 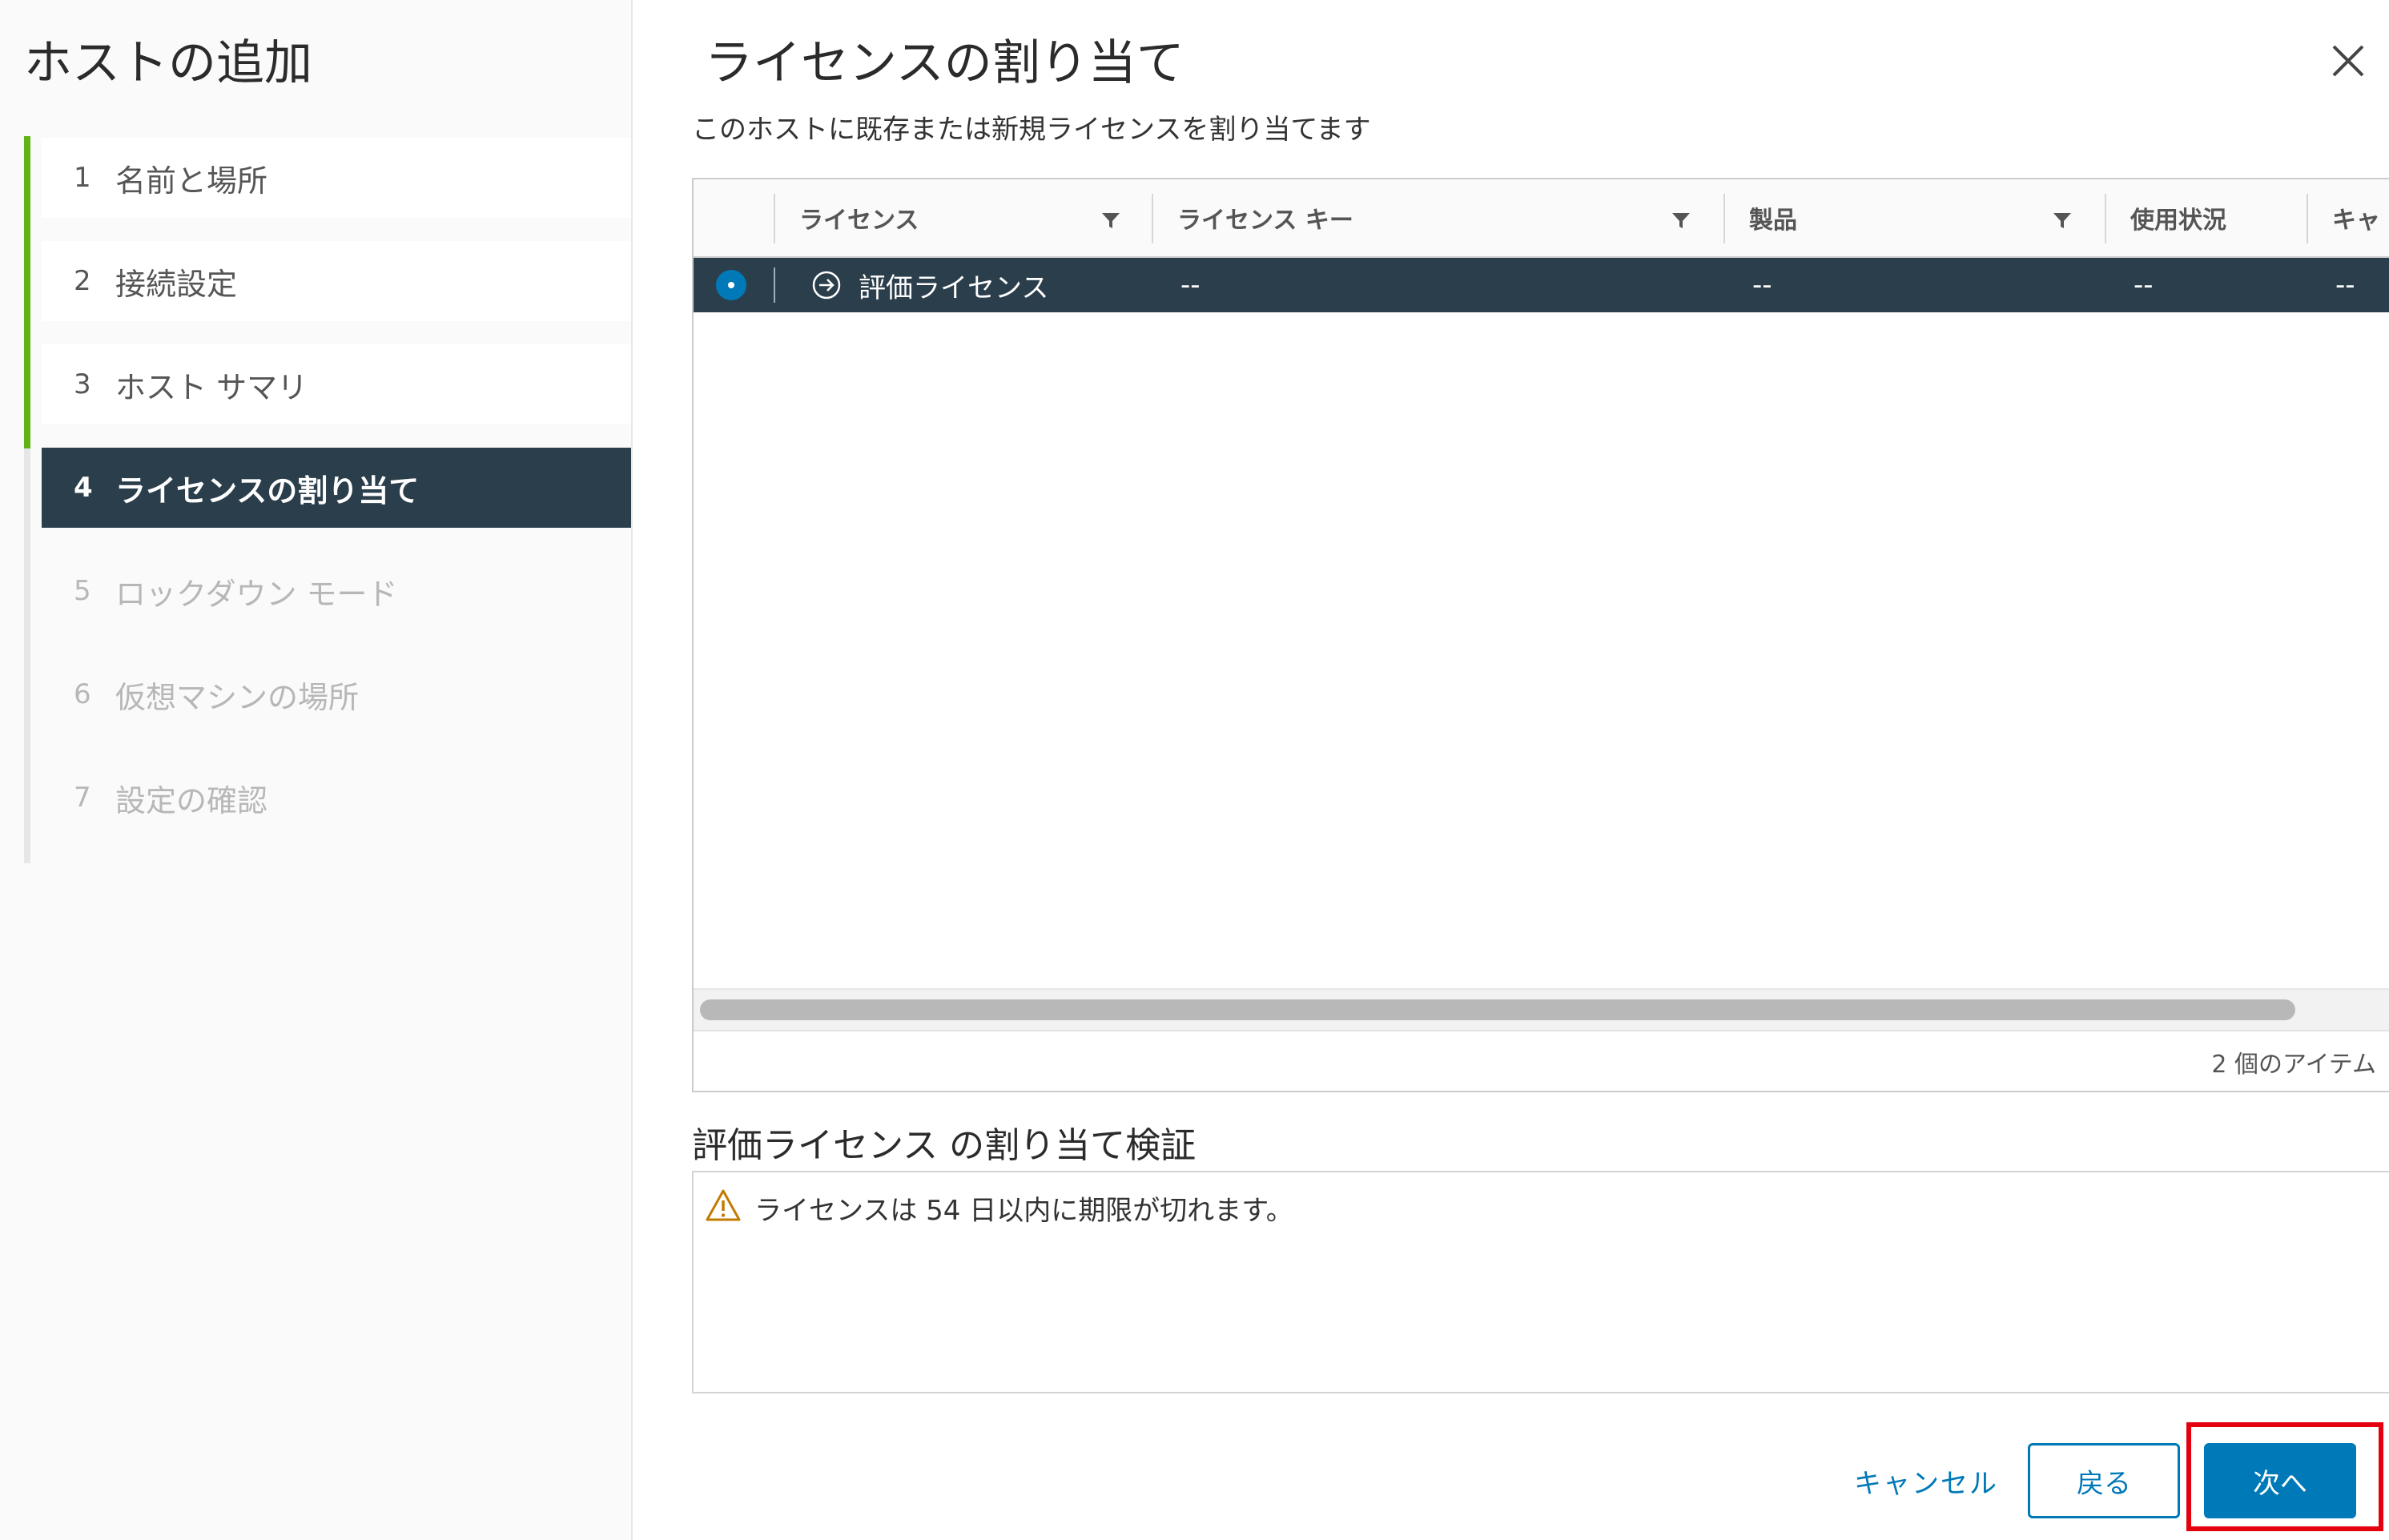 I want to click on back-button: 戻る, so click(x=2104, y=1480).